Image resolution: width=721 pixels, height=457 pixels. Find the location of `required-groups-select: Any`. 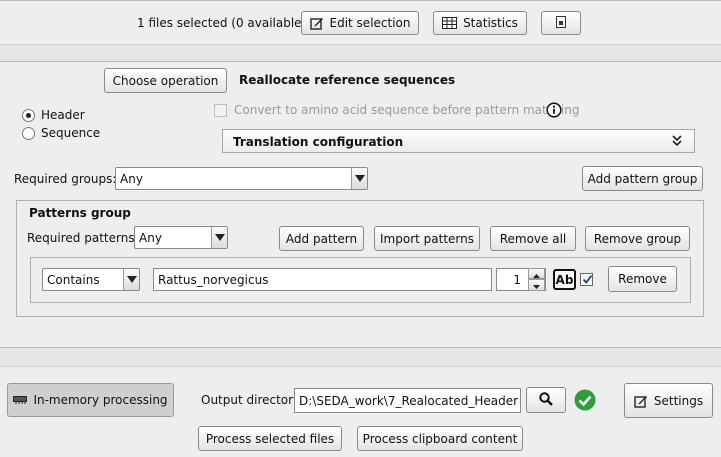

required-groups-select: Any is located at coordinates (241, 178).